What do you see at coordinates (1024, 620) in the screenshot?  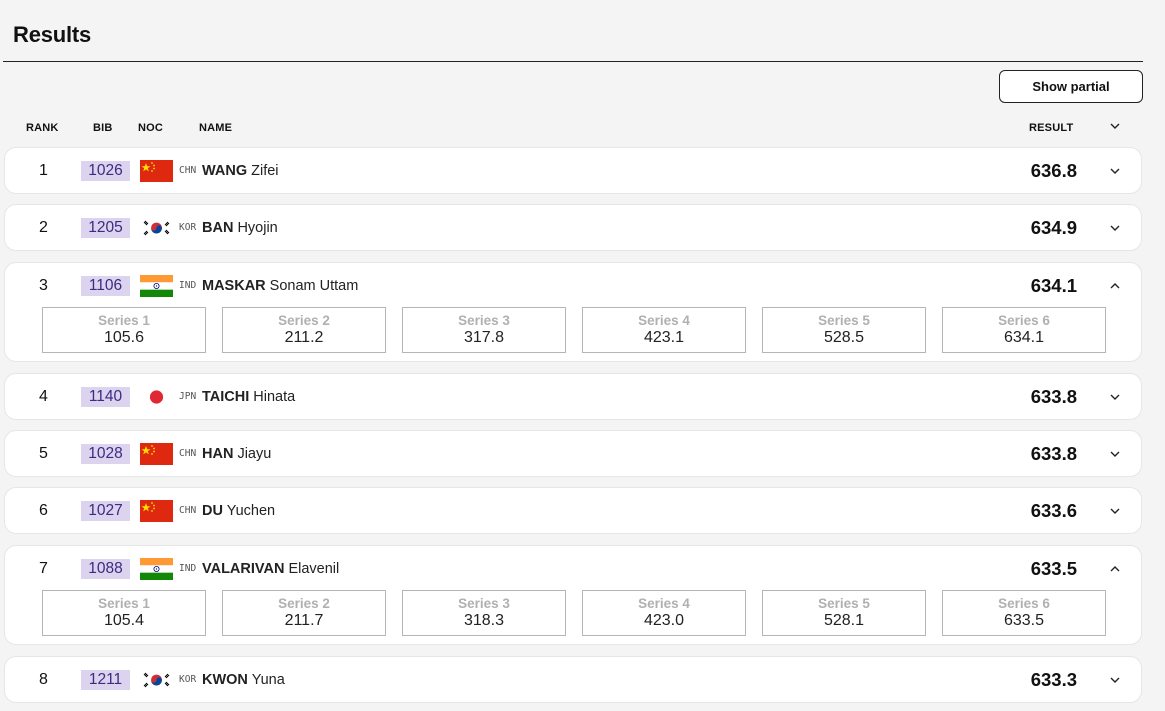 I see `series-value: 633.5` at bounding box center [1024, 620].